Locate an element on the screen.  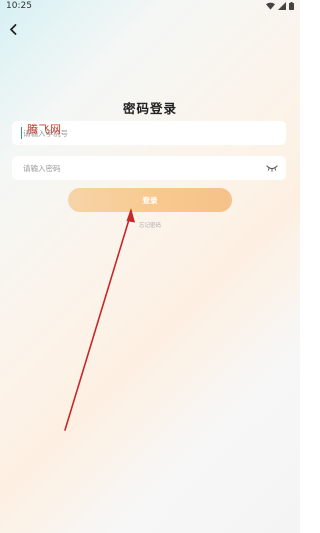
password-field is located at coordinates (149, 168).